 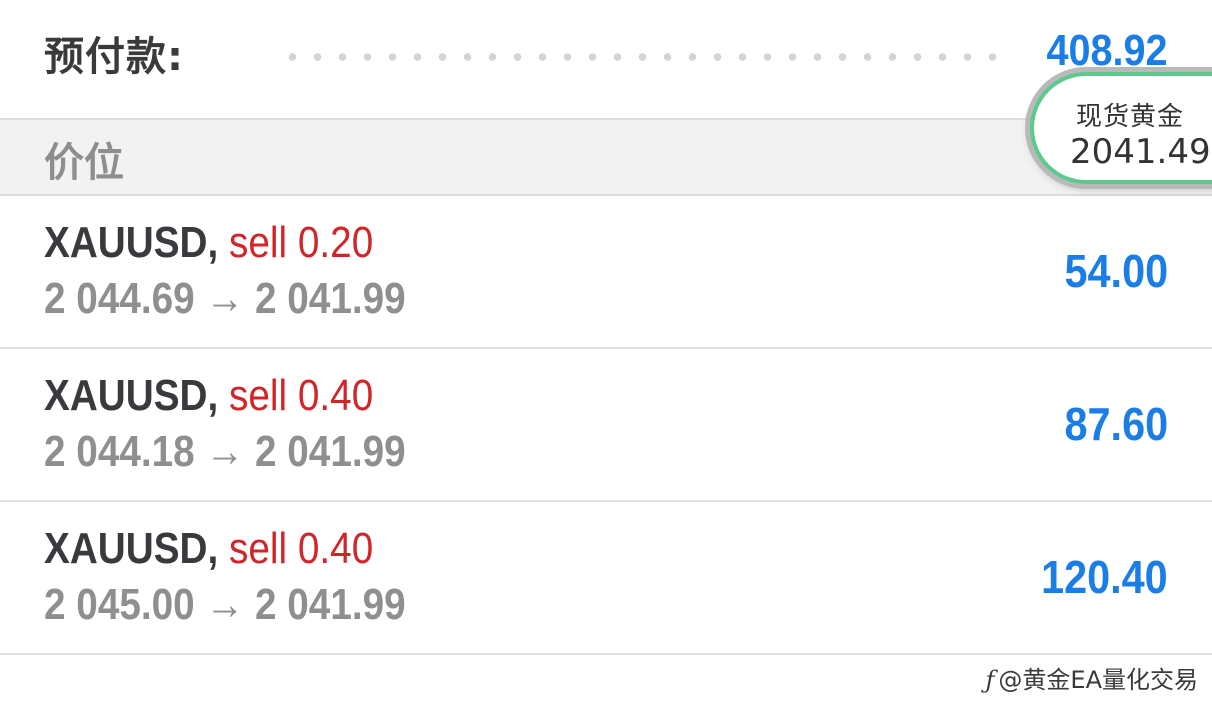 I want to click on position-profit: 54.00, so click(x=1116, y=271).